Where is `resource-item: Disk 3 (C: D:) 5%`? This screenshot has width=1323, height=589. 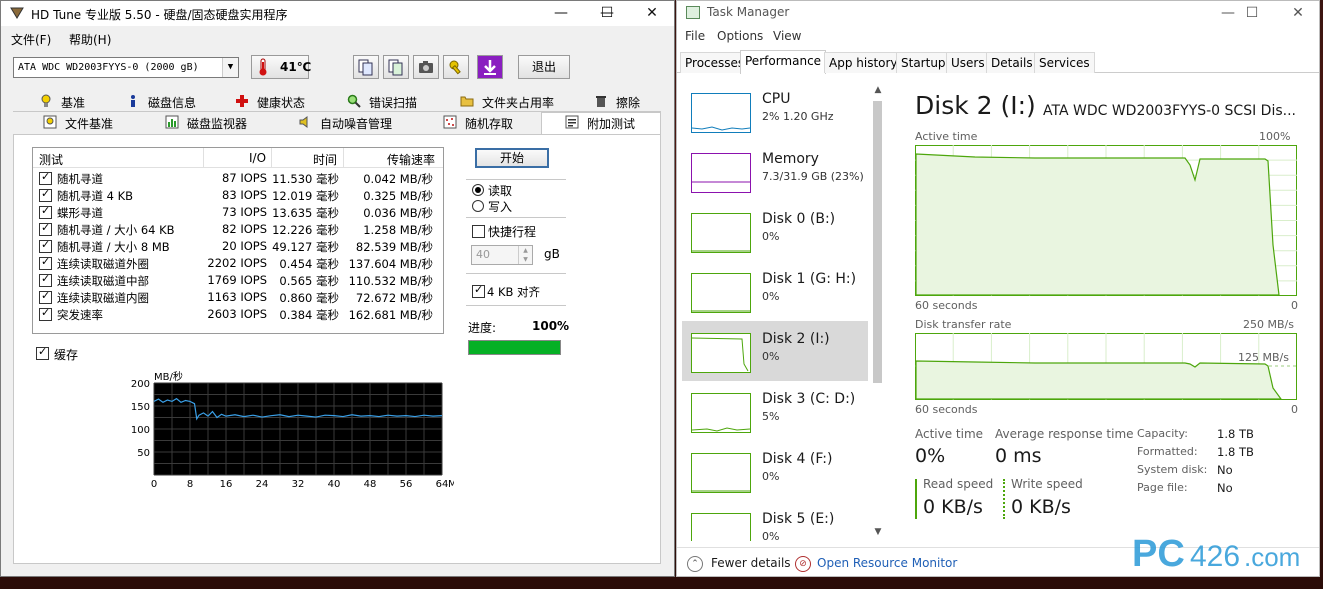
resource-item: Disk 3 (C: D:) 5% is located at coordinates (775, 411).